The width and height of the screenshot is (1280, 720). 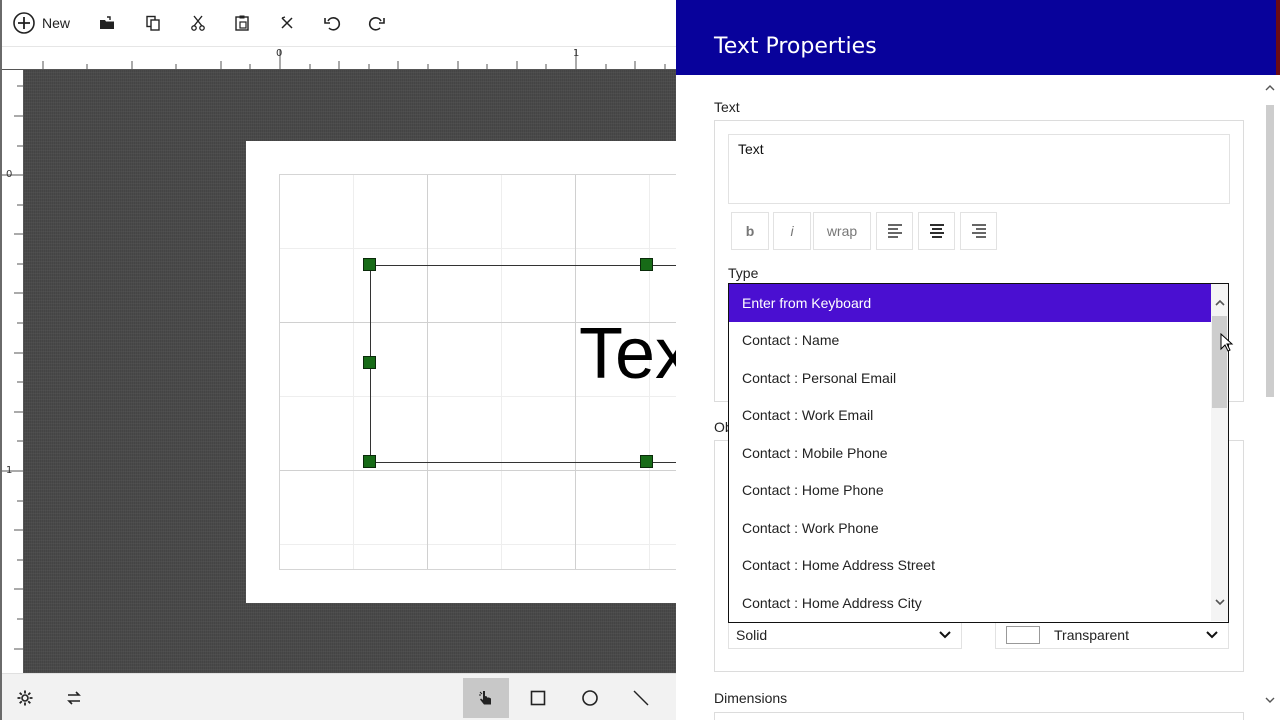 I want to click on redo-icon, so click(x=376, y=24).